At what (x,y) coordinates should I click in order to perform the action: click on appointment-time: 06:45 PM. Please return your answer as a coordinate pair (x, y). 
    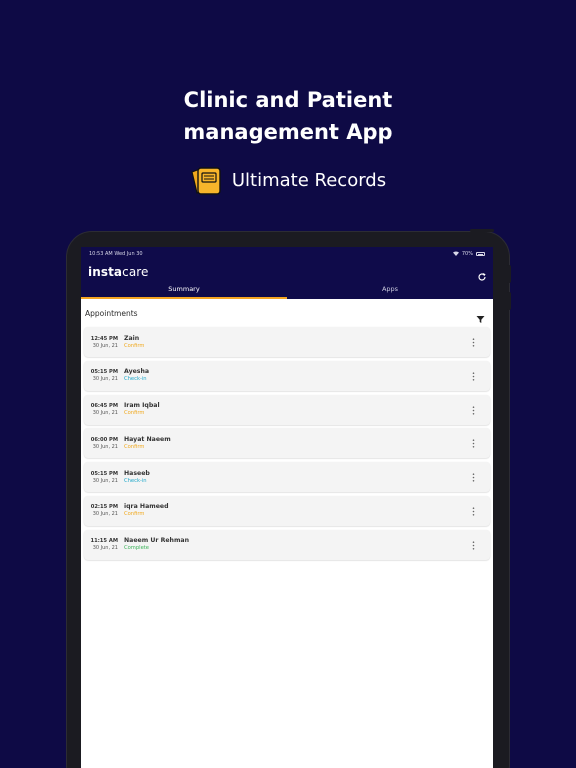
    Looking at the image, I should click on (104, 406).